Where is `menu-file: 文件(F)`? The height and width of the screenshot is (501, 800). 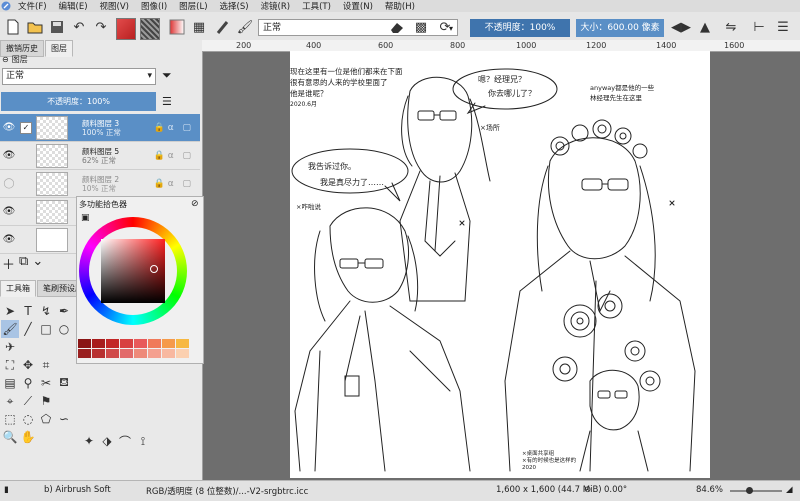
menu-file: 文件(F) is located at coordinates (32, 6).